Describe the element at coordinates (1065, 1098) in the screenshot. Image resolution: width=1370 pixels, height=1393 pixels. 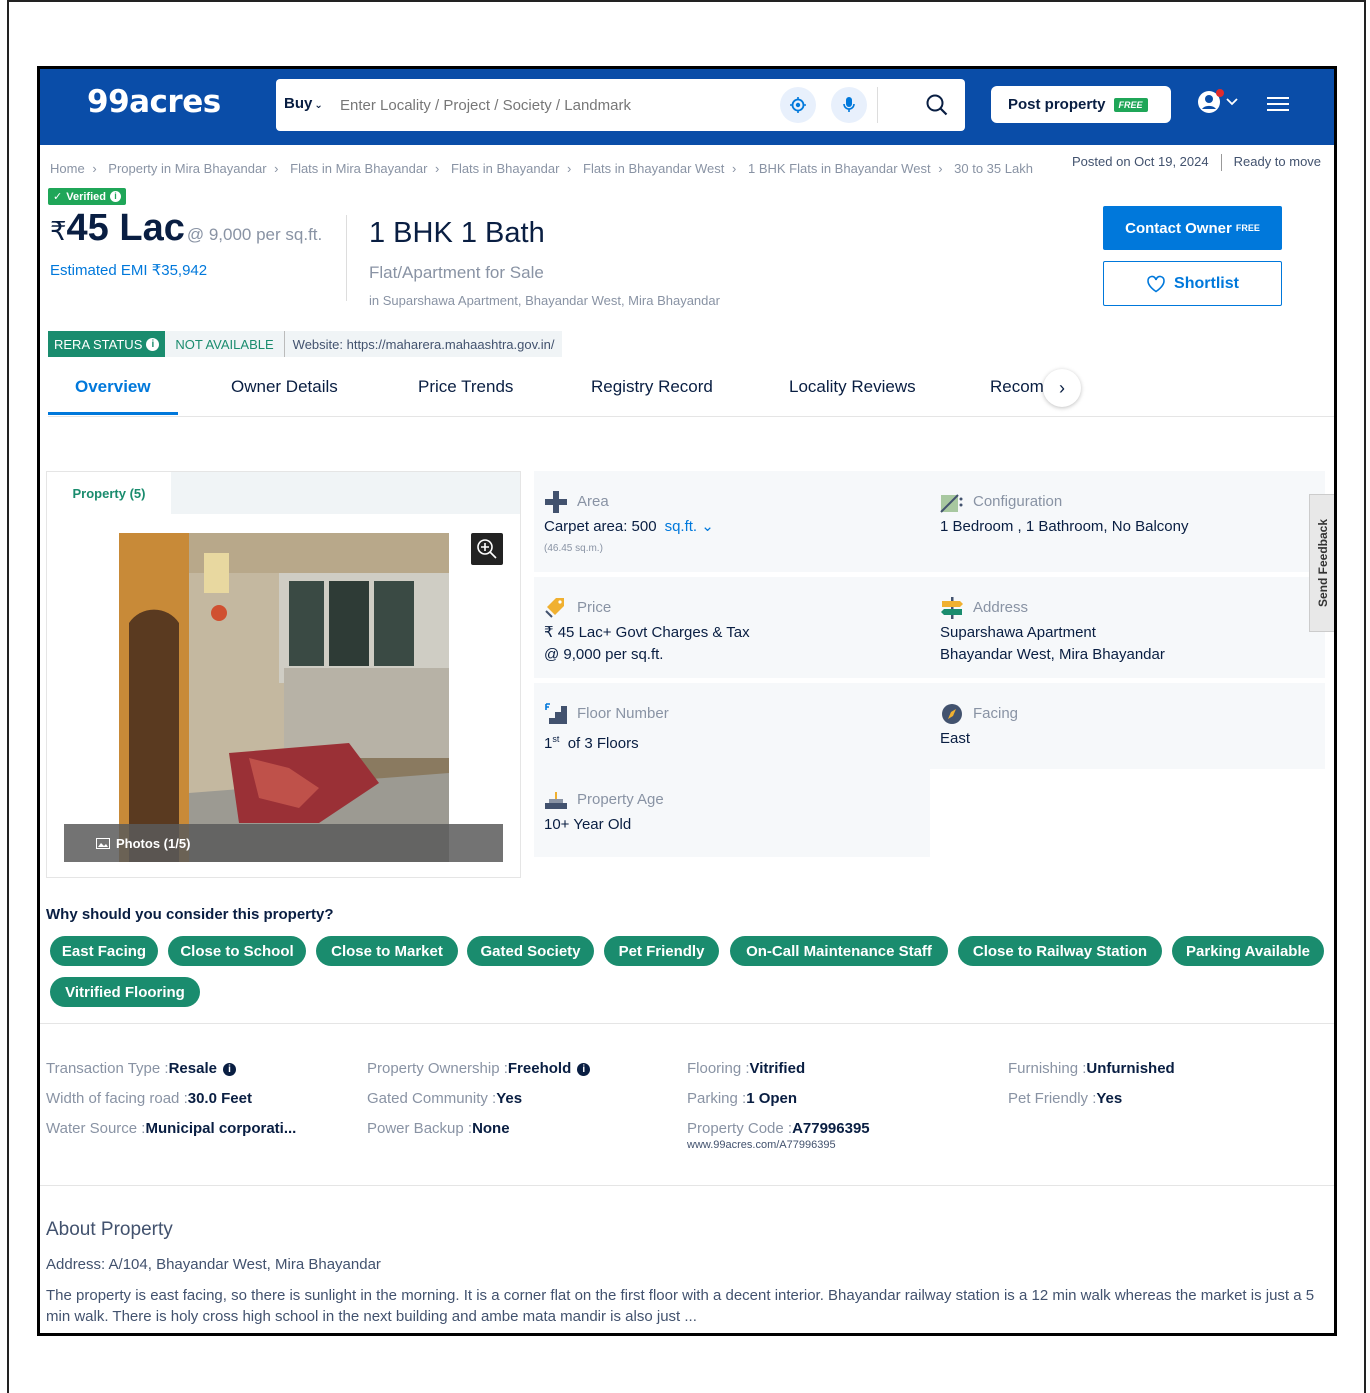
I see `spec-pet-friendly: Pet Friendly :Yes` at that location.